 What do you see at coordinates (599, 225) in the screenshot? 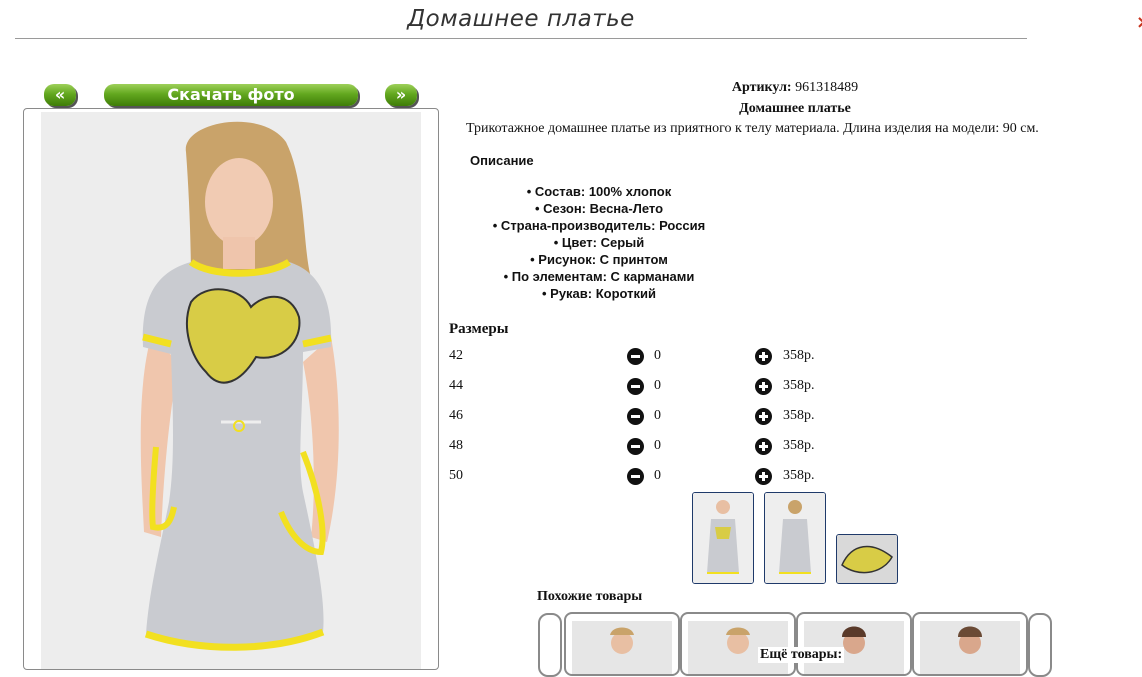
I see `spec-item: • Страна-производитель: Россия` at bounding box center [599, 225].